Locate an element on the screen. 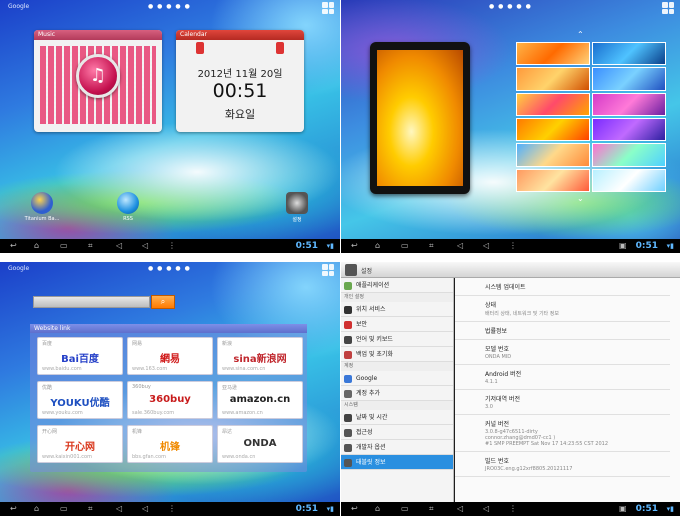  scroll-up-icon: ⌃ is located at coordinates (580, 34).